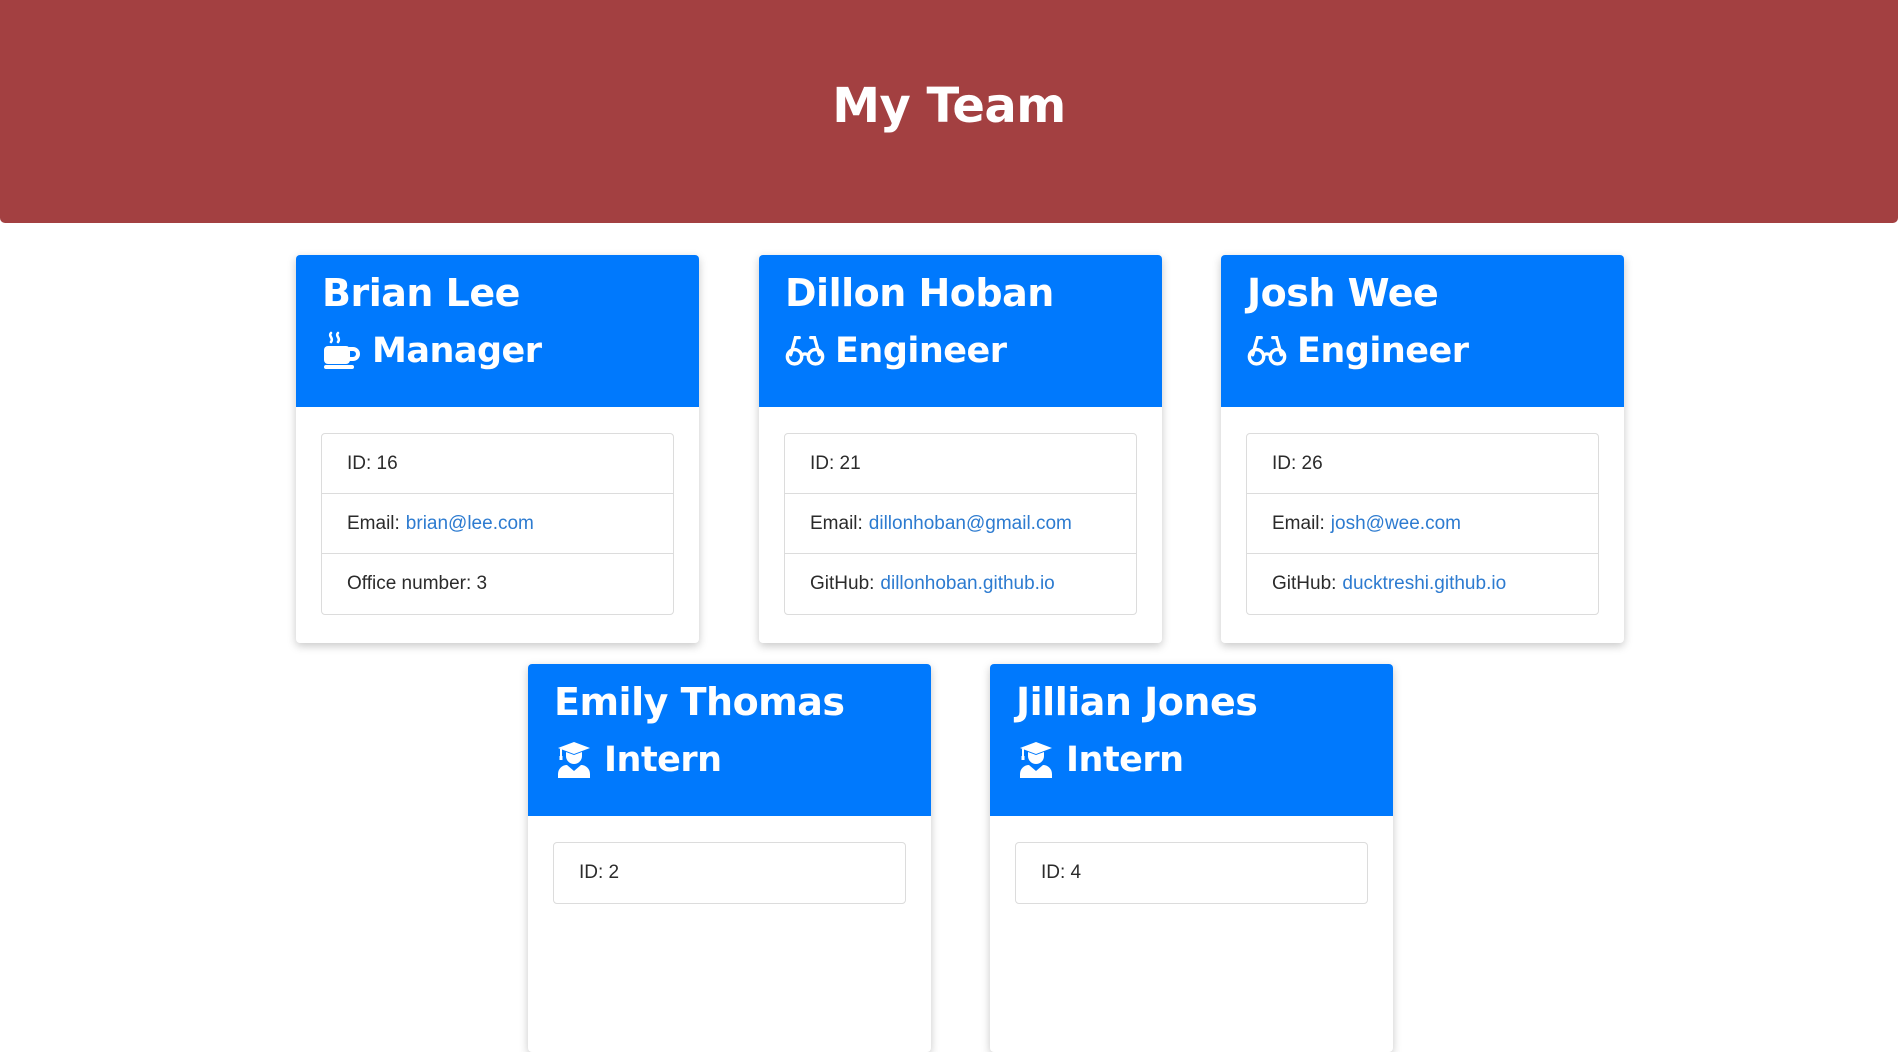 The height and width of the screenshot is (1052, 1898). I want to click on card-header: Jillian Jones Intern, so click(1191, 740).